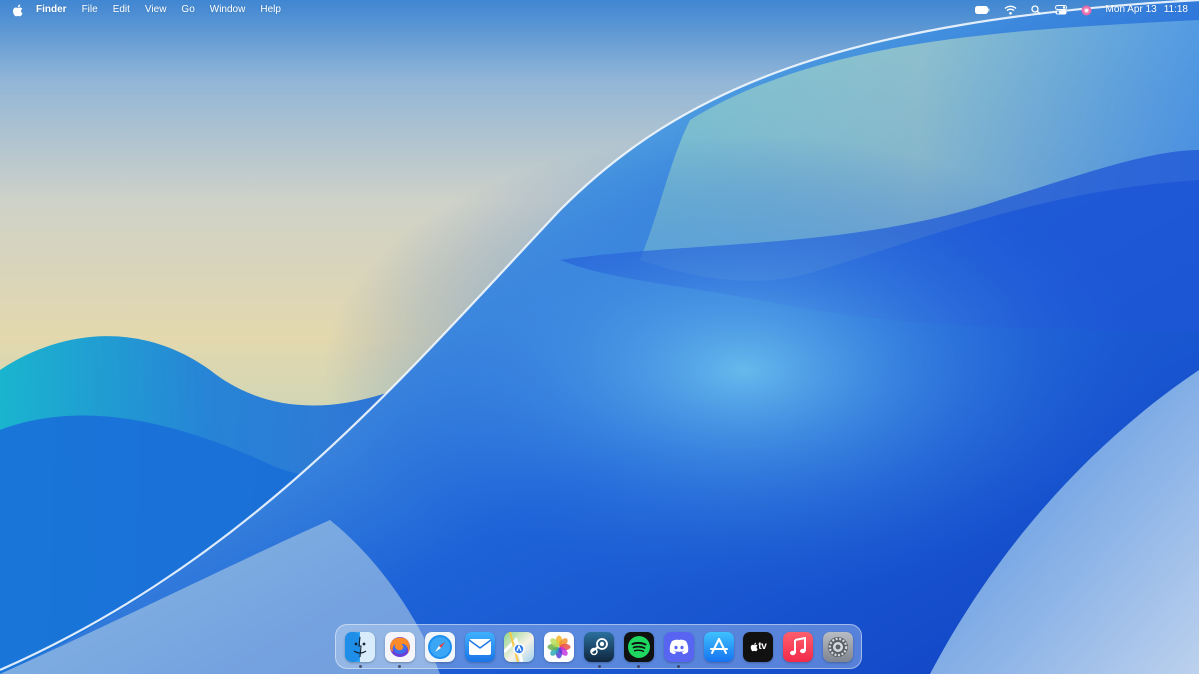 The image size is (1199, 674). Describe the element at coordinates (1074, 10) in the screenshot. I see `menu-bar-right: Mon Apr 13 11:18` at that location.